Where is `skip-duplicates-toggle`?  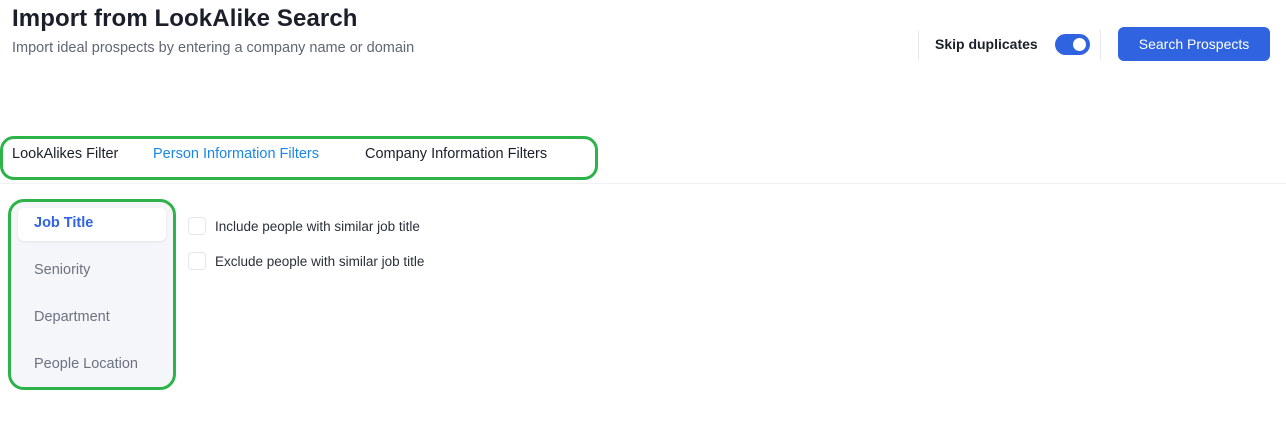
skip-duplicates-toggle is located at coordinates (1072, 44).